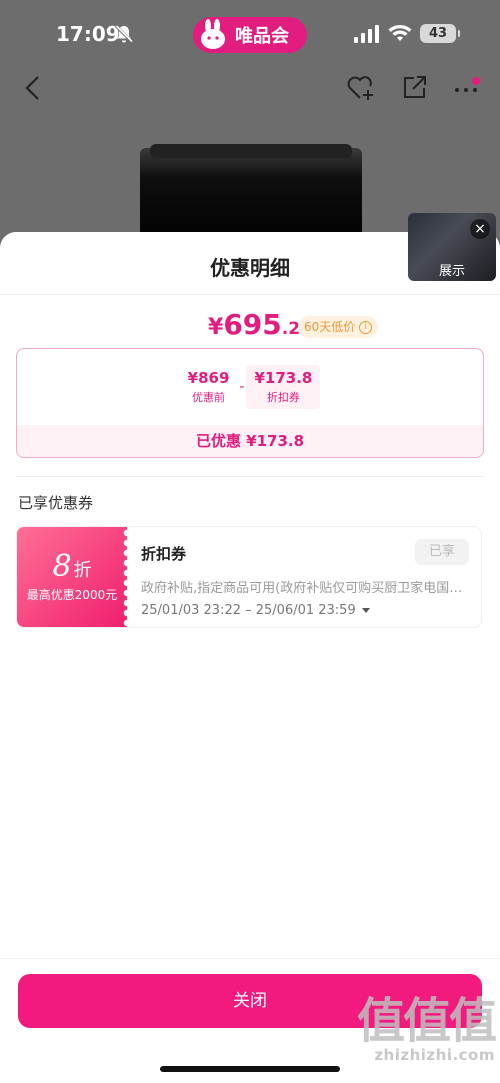 Image resolution: width=500 pixels, height=1083 pixels. I want to click on favorite-add-icon, so click(361, 88).